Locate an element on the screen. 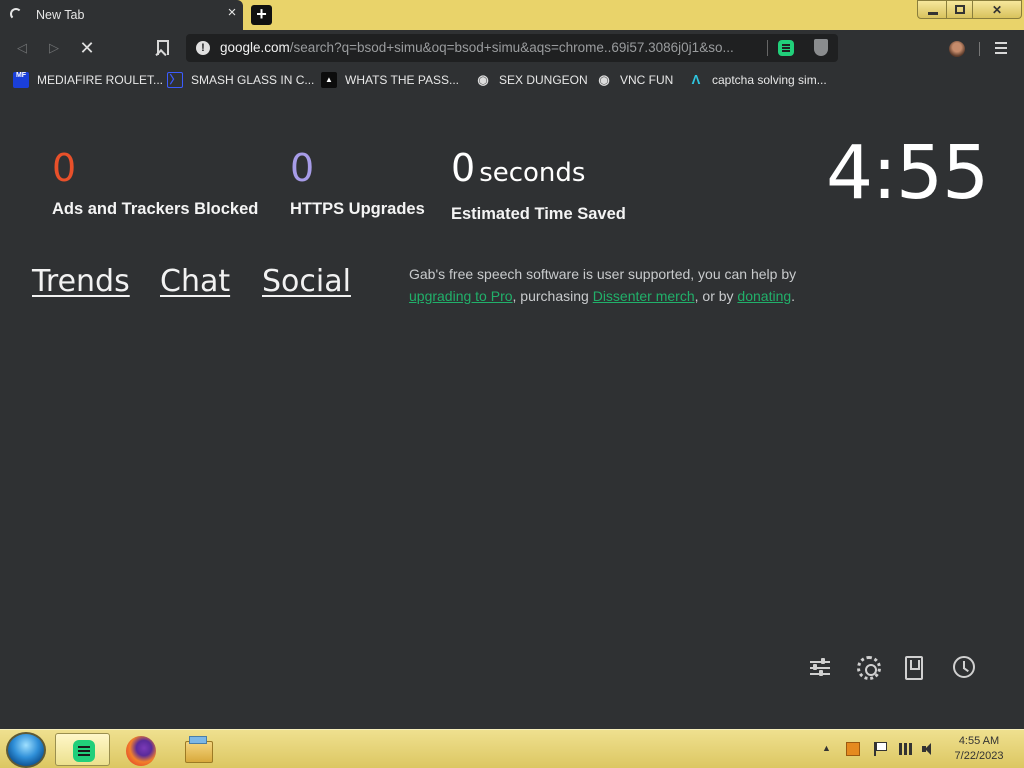 The image size is (1024, 768). system-tray: ▲ is located at coordinates (883, 749).